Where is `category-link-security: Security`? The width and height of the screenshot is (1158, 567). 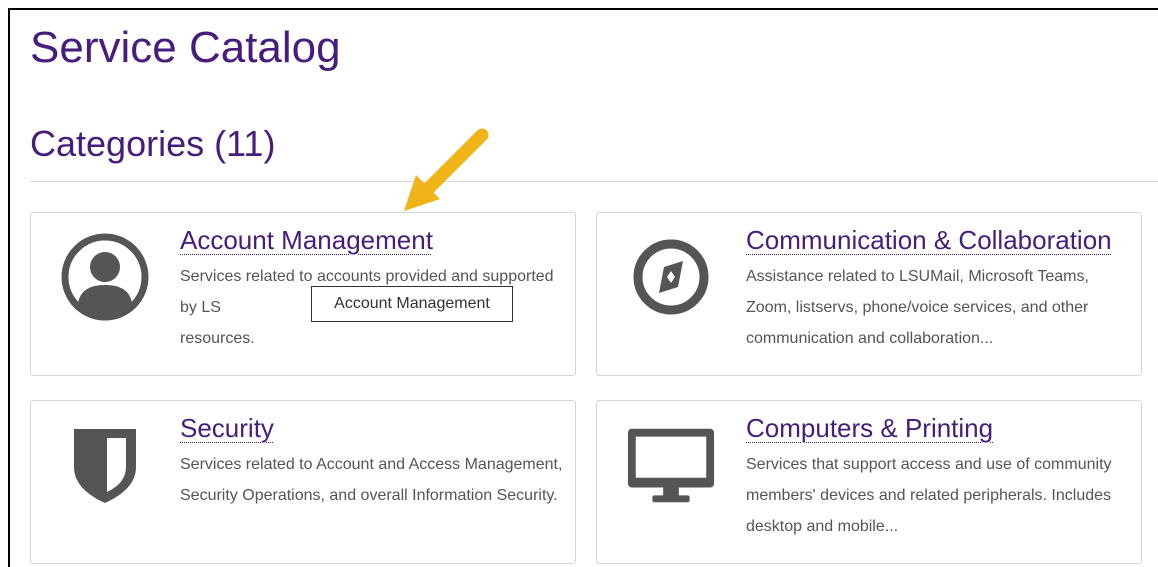 category-link-security: Security is located at coordinates (227, 428).